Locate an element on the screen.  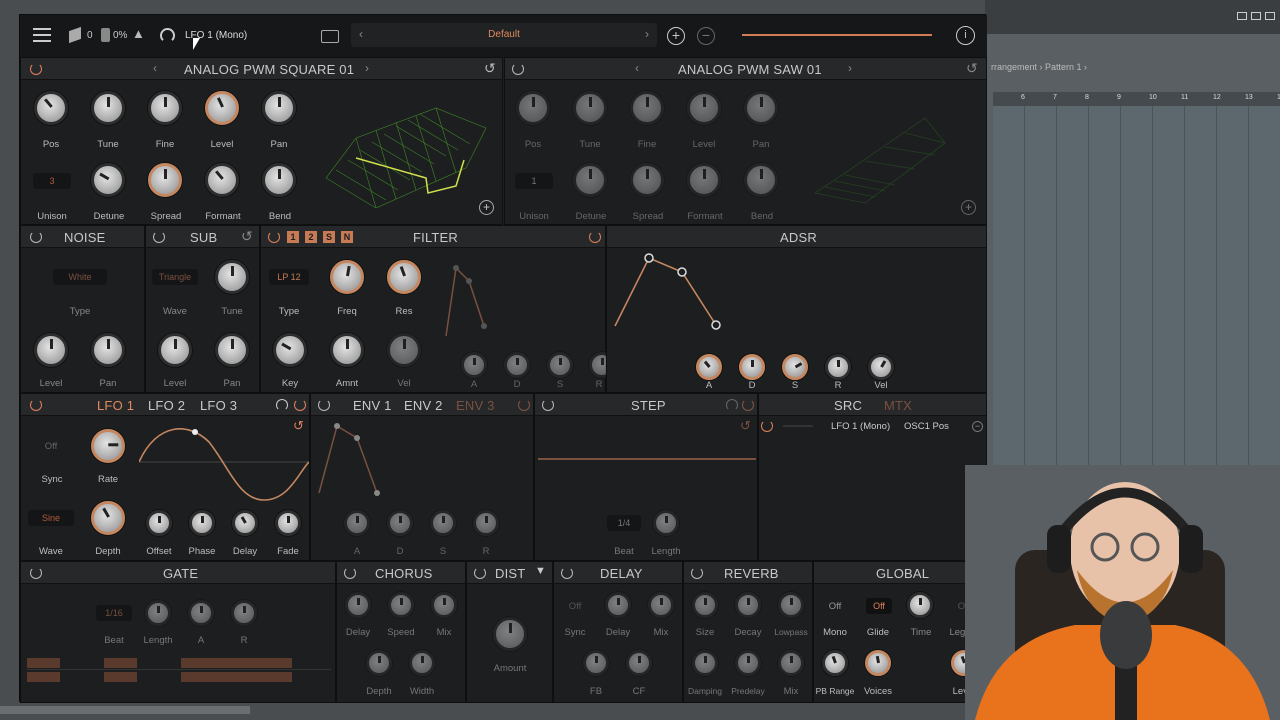
osc1-pan-knob is located at coordinates (279, 108).